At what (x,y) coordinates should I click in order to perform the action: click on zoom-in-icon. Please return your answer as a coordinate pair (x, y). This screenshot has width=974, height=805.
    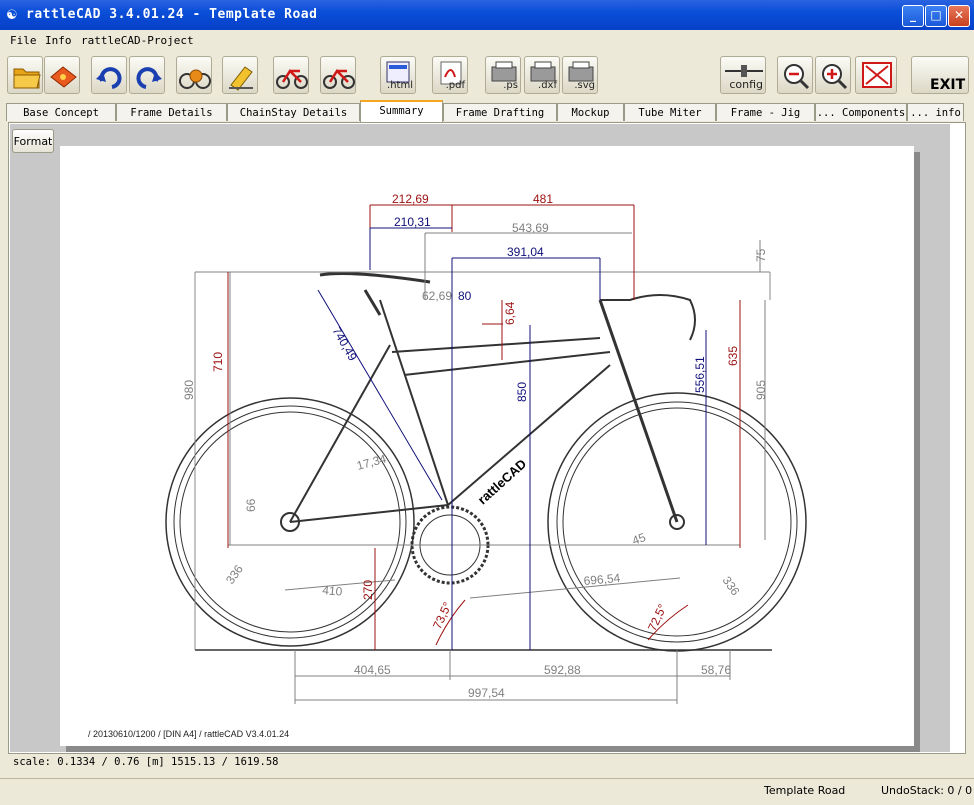
    Looking at the image, I should click on (835, 77).